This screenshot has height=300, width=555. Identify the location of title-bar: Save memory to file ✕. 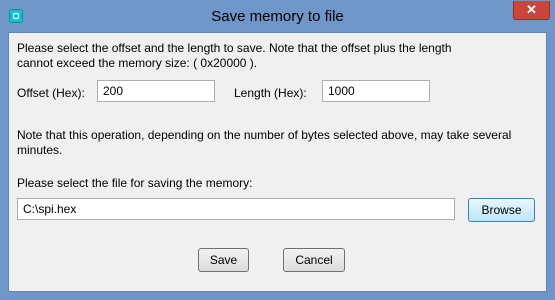
(277, 16).